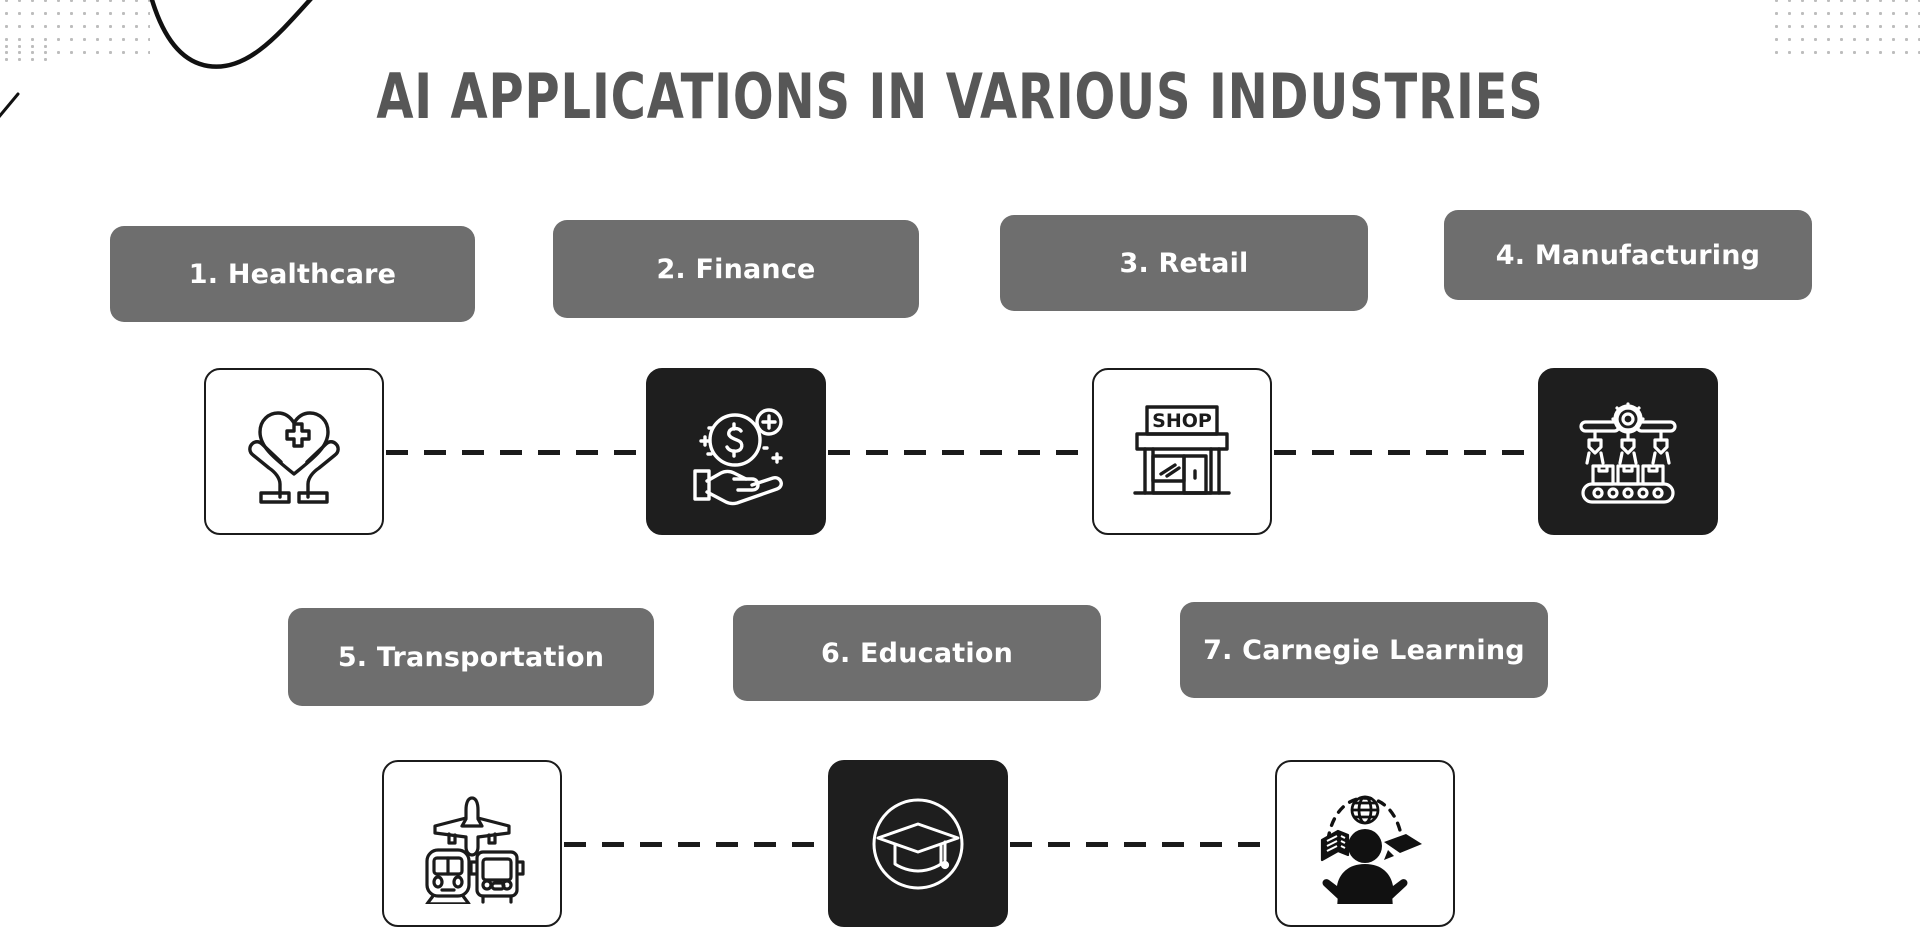 The width and height of the screenshot is (1920, 935). I want to click on hands-holding-heart-icon, so click(294, 457).